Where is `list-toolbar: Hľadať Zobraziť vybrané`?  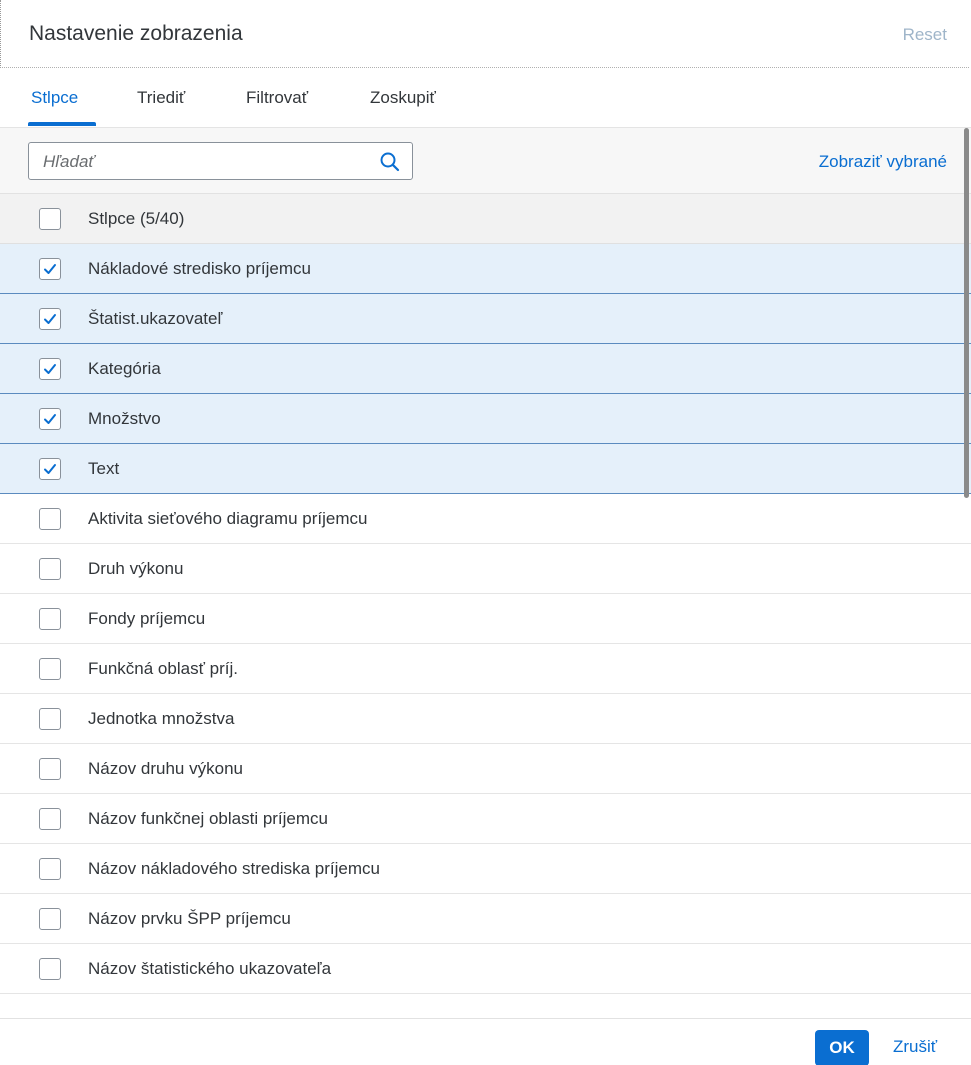
list-toolbar: Hľadať Zobraziť vybrané is located at coordinates (485, 161).